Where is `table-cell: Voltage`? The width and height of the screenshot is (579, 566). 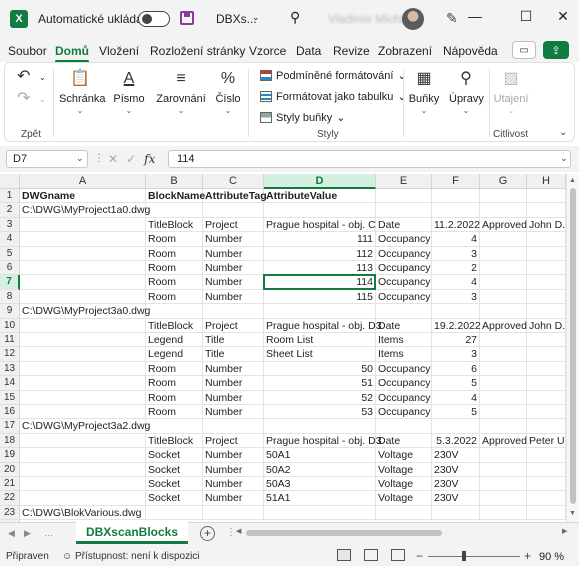 table-cell: Voltage is located at coordinates (404, 498).